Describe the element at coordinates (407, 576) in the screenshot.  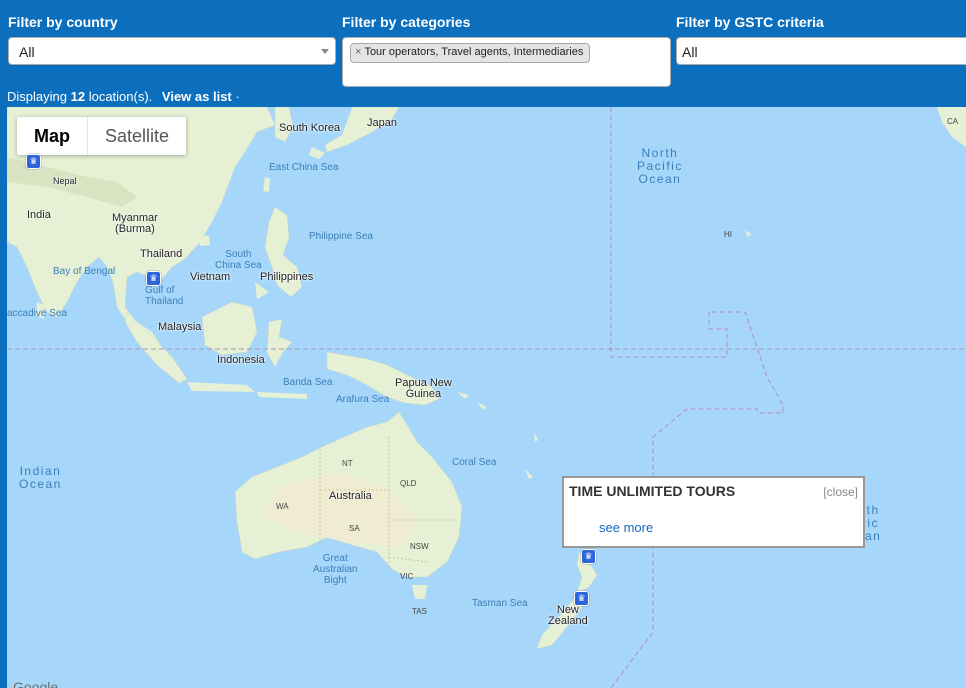
I see `label-vic: VIC` at that location.